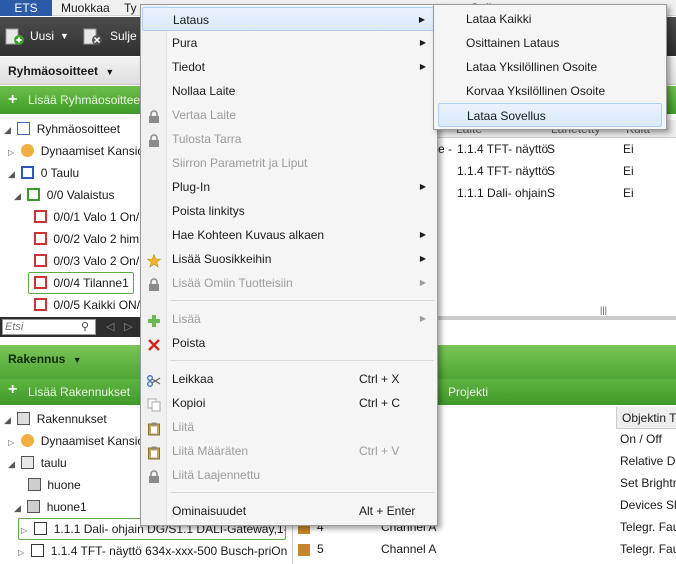 The height and width of the screenshot is (564, 676). I want to click on tree-node-address: 0/0/1 Valo 1 On/, so click(86, 217).